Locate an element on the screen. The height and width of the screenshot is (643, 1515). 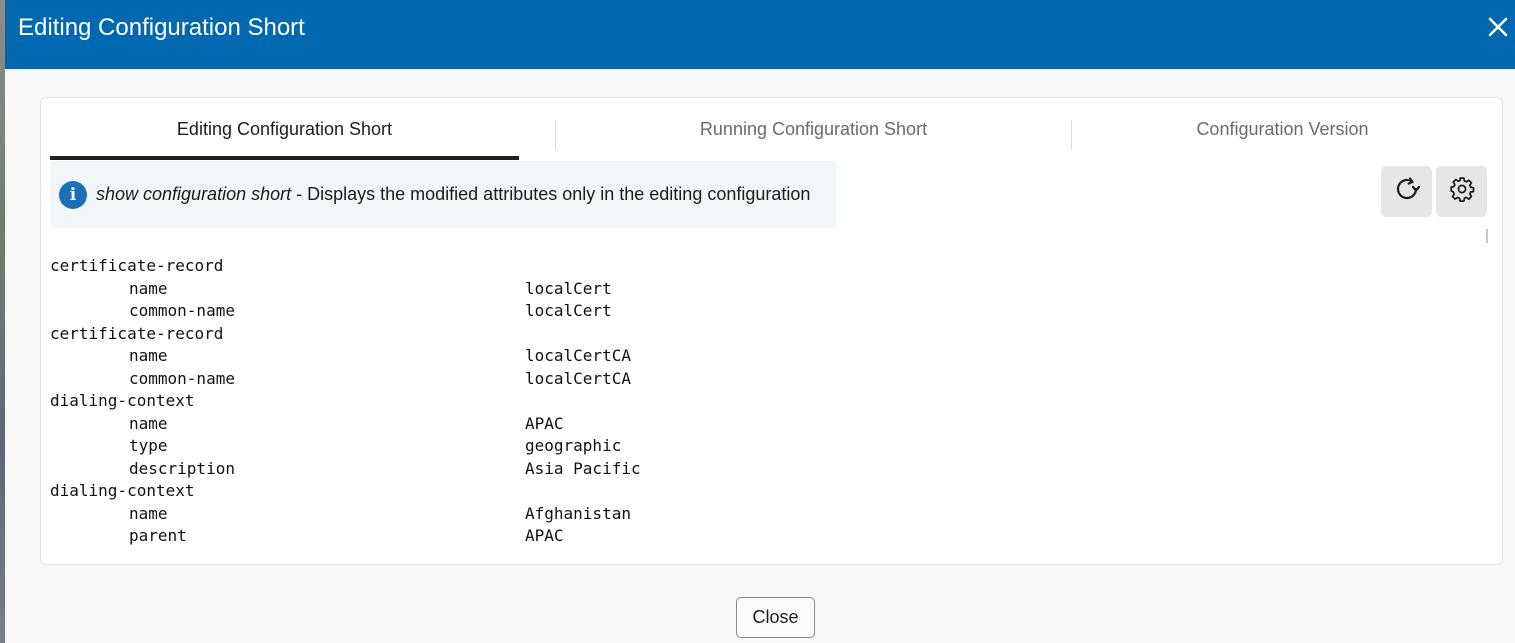
refresh-button is located at coordinates (1406, 191).